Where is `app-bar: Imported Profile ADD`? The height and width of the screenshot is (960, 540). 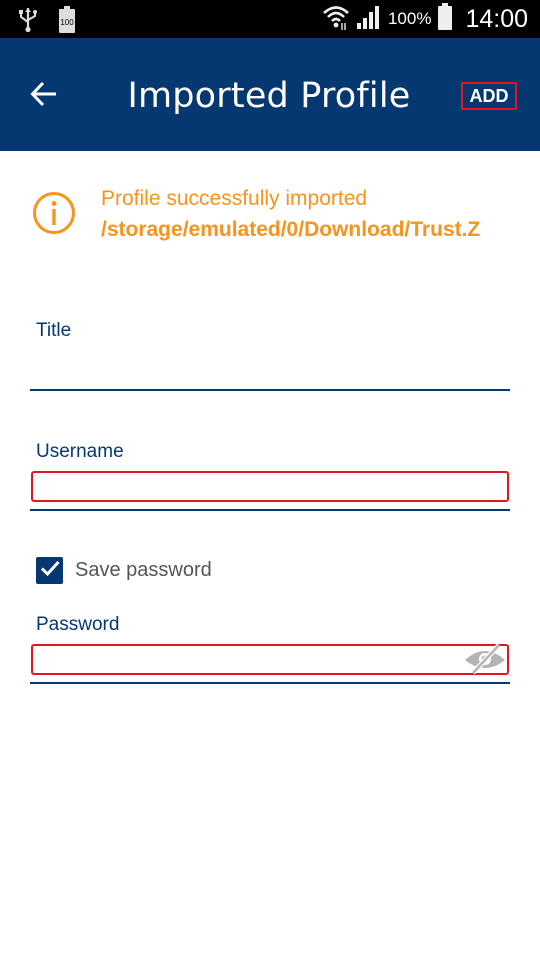
app-bar: Imported Profile ADD is located at coordinates (270, 94).